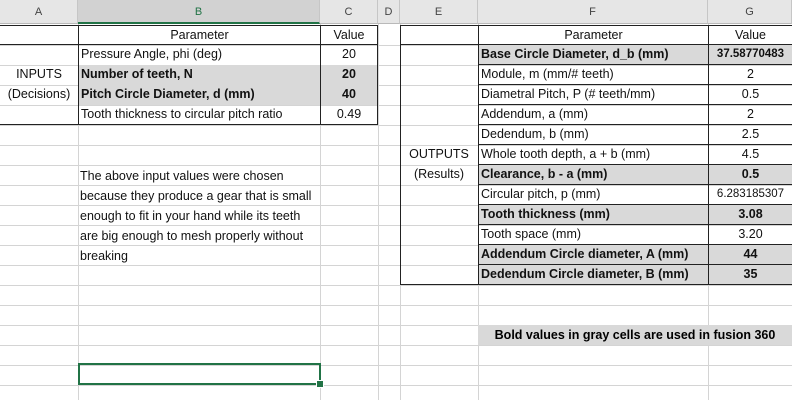 The image size is (792, 400). I want to click on output-parameter-name: Diametral Pitch, P (# teeth/mm), so click(593, 95).